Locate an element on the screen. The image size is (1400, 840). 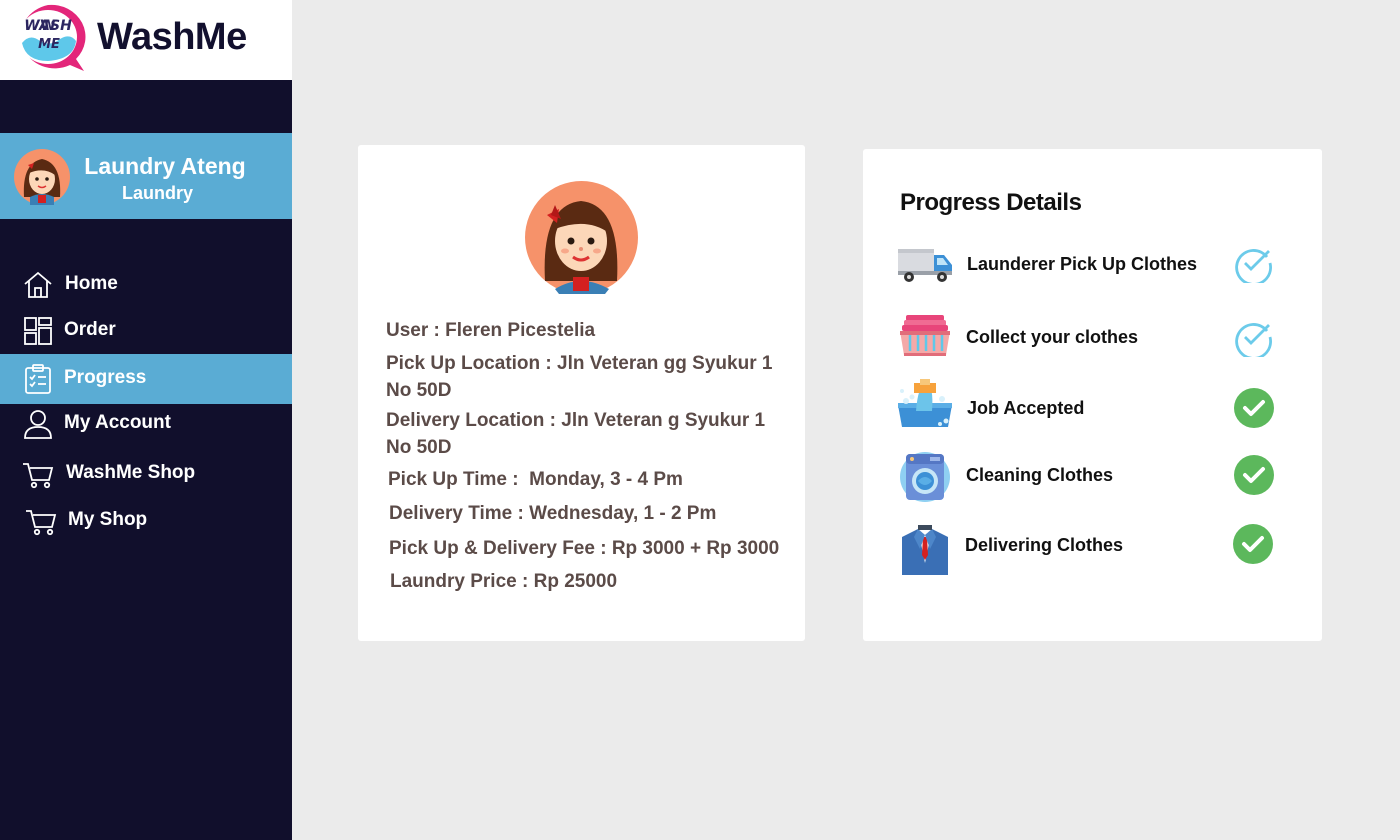
washing-machine-icon is located at coordinates (925, 477).